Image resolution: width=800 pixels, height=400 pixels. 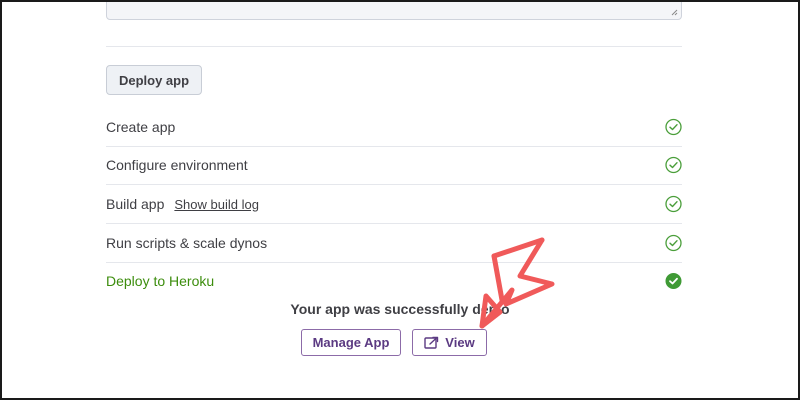 I want to click on deploy-app-button: Deploy app, so click(x=154, y=80).